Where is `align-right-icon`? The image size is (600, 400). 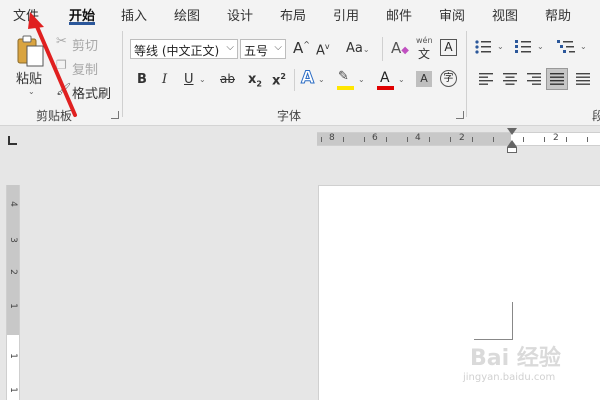
align-right-icon is located at coordinates (534, 79).